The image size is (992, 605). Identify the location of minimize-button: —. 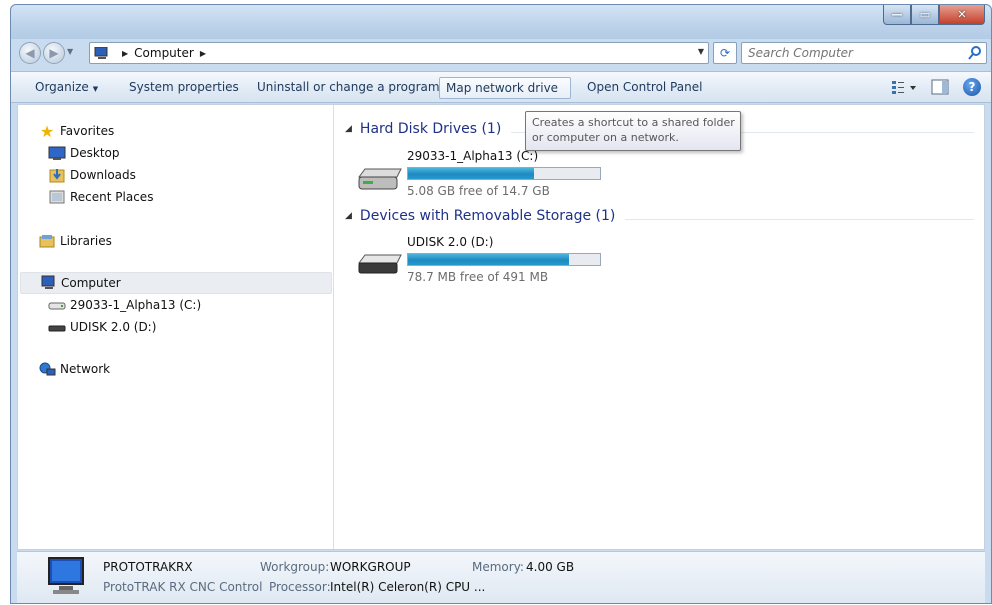
(897, 15).